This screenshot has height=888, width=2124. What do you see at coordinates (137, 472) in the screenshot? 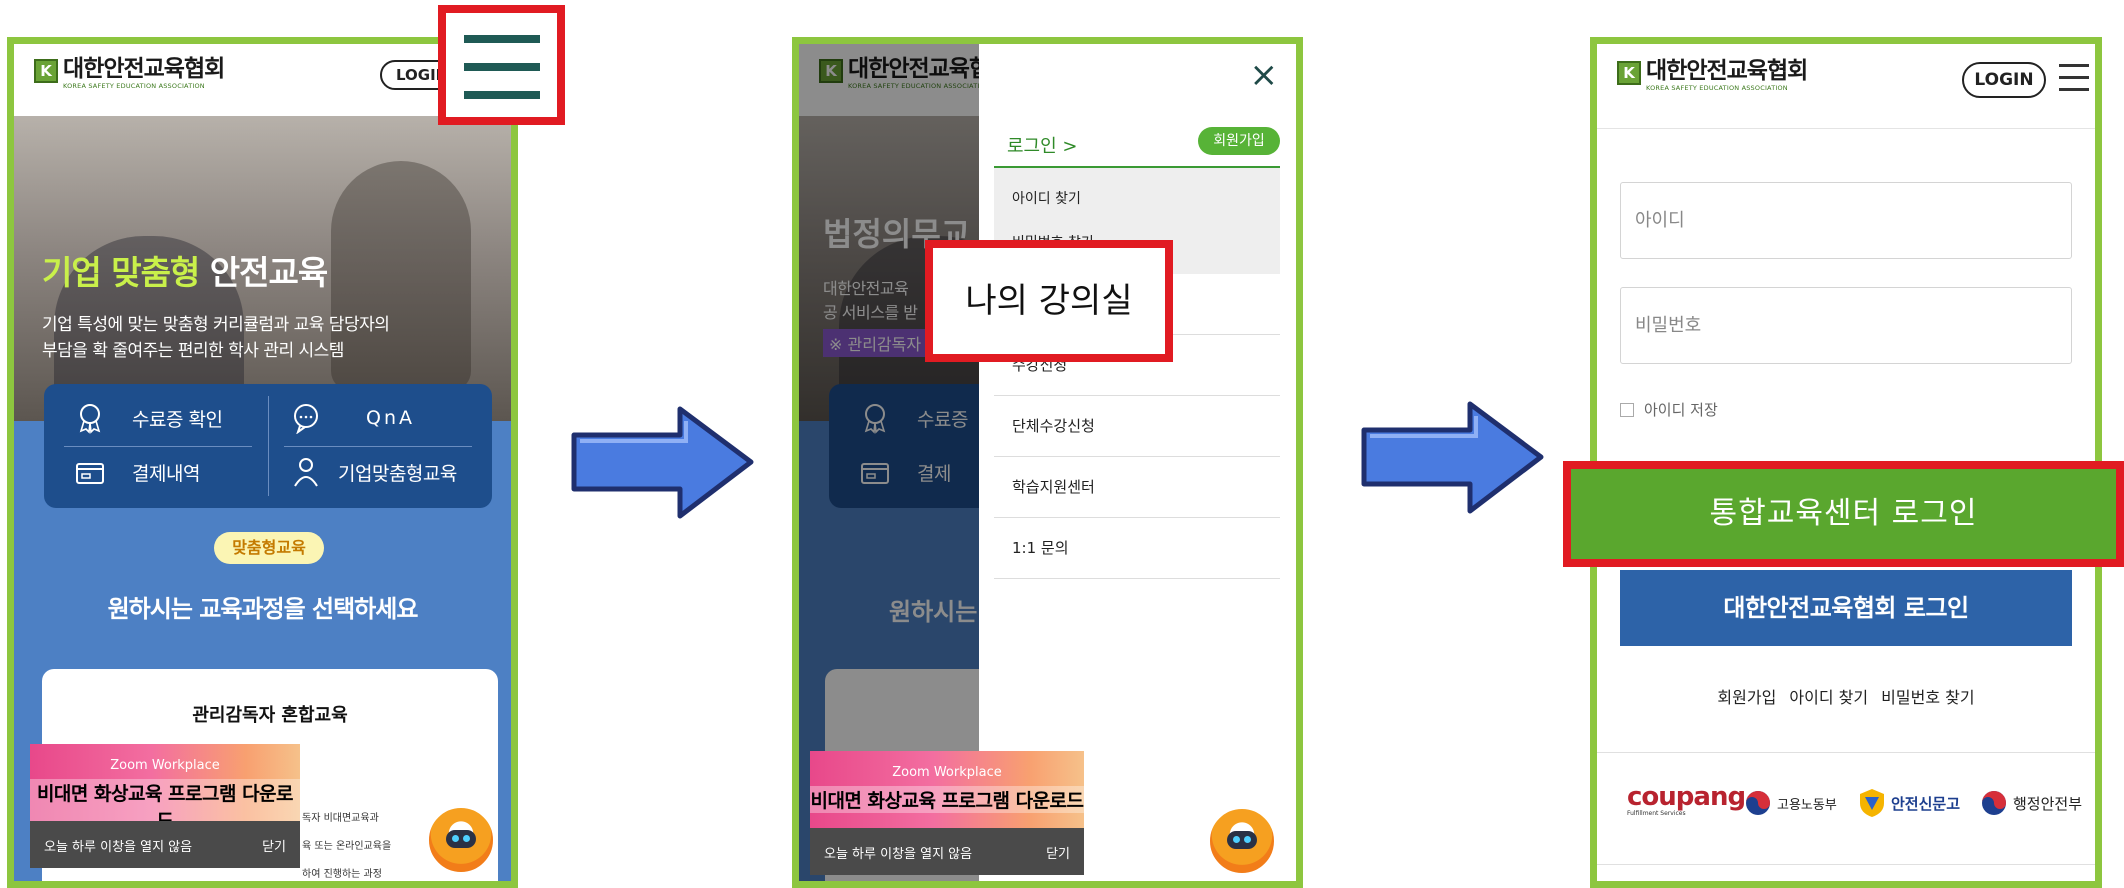
I see `payment-history-link: 결제내역` at bounding box center [137, 472].